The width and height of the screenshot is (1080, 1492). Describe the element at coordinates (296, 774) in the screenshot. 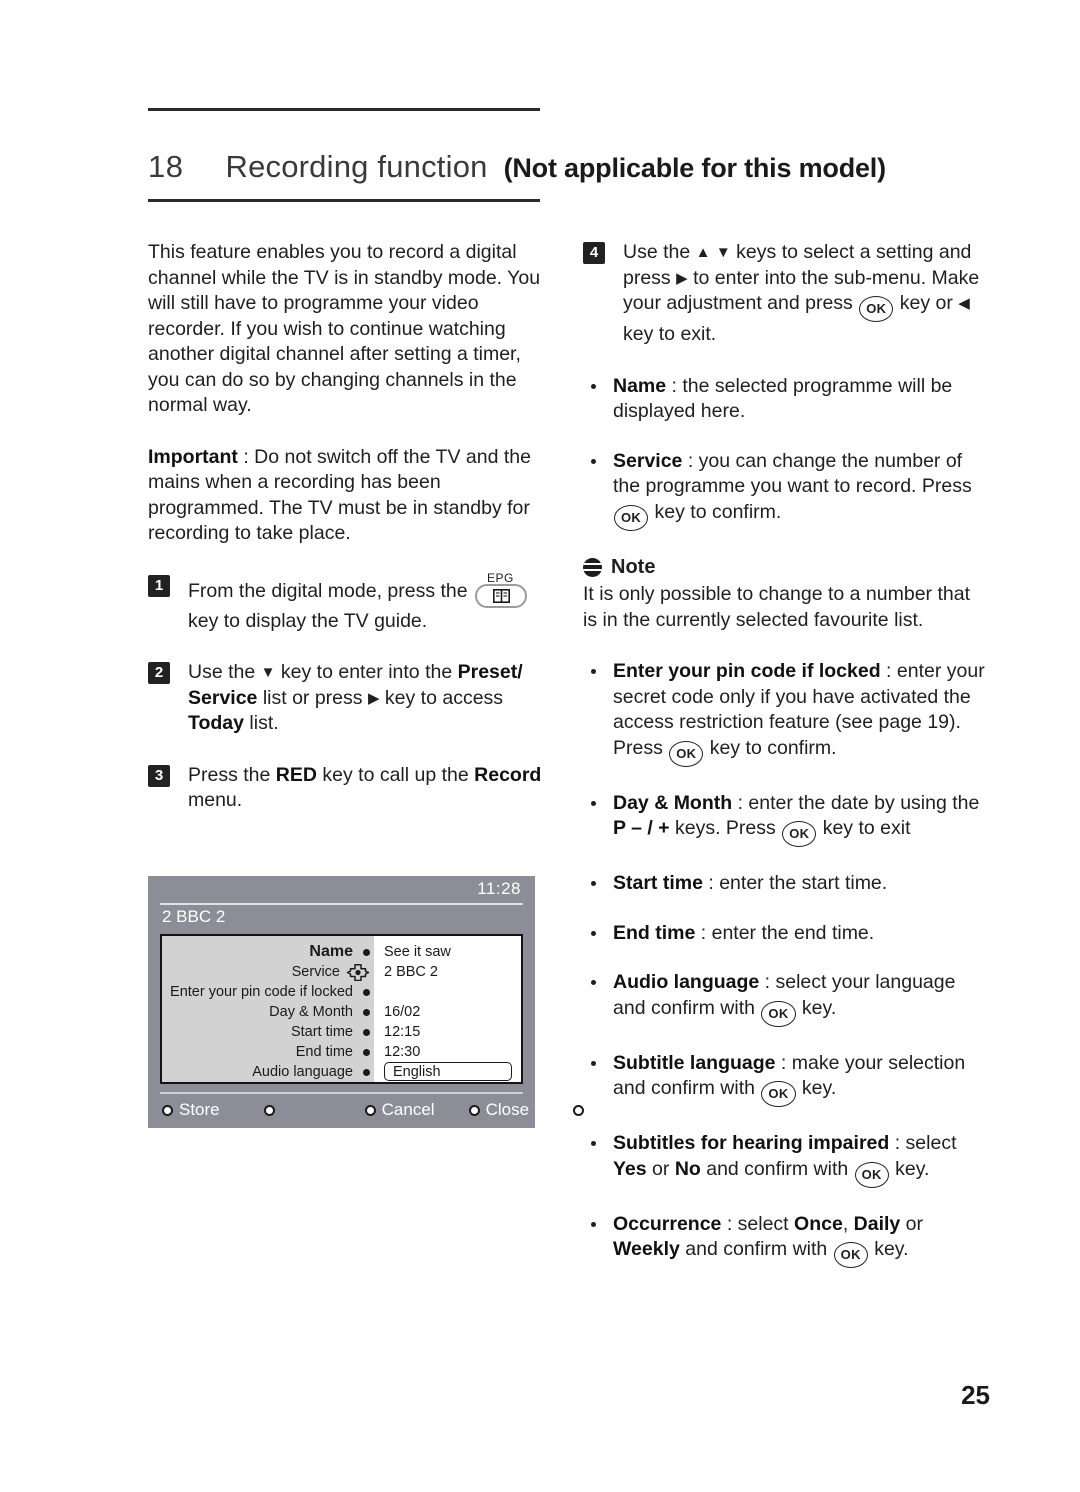

I see `step-3-bold1: RED` at that location.